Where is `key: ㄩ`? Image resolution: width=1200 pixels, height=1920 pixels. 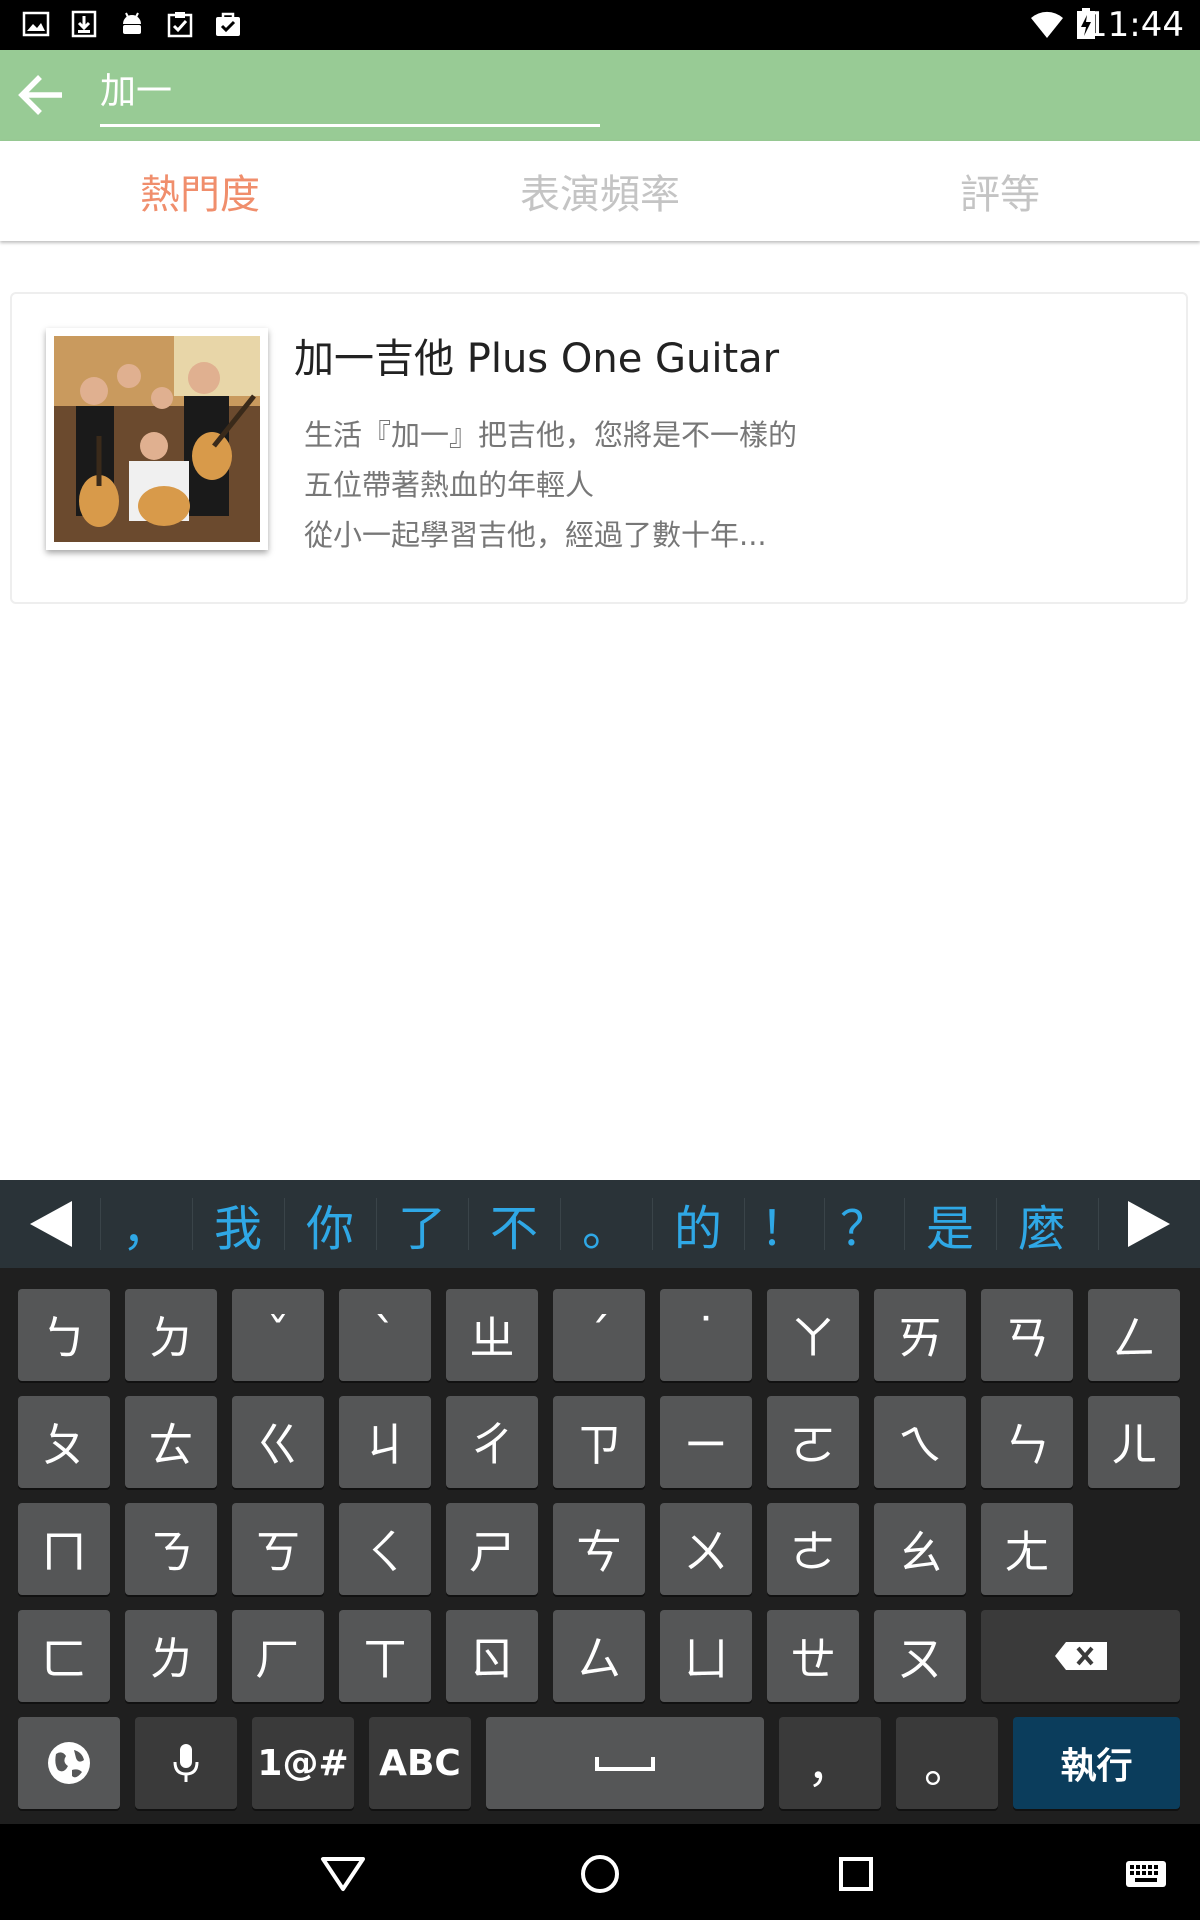 key: ㄩ is located at coordinates (706, 1656).